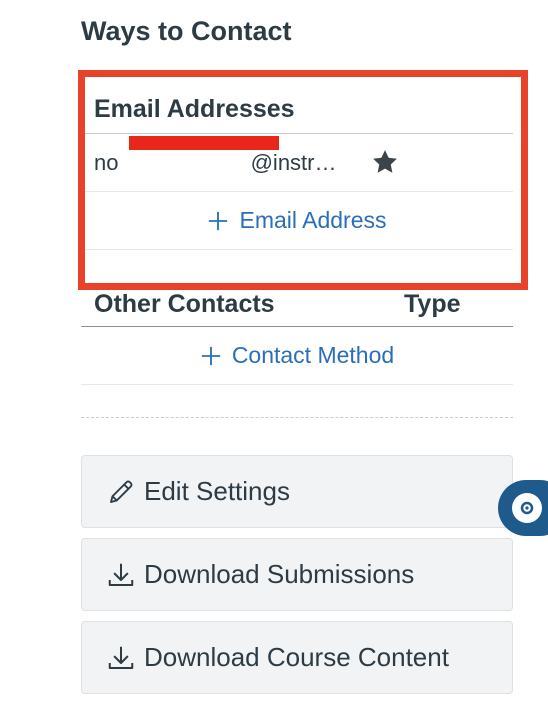  Describe the element at coordinates (204, 143) in the screenshot. I see `redaction-bar` at that location.